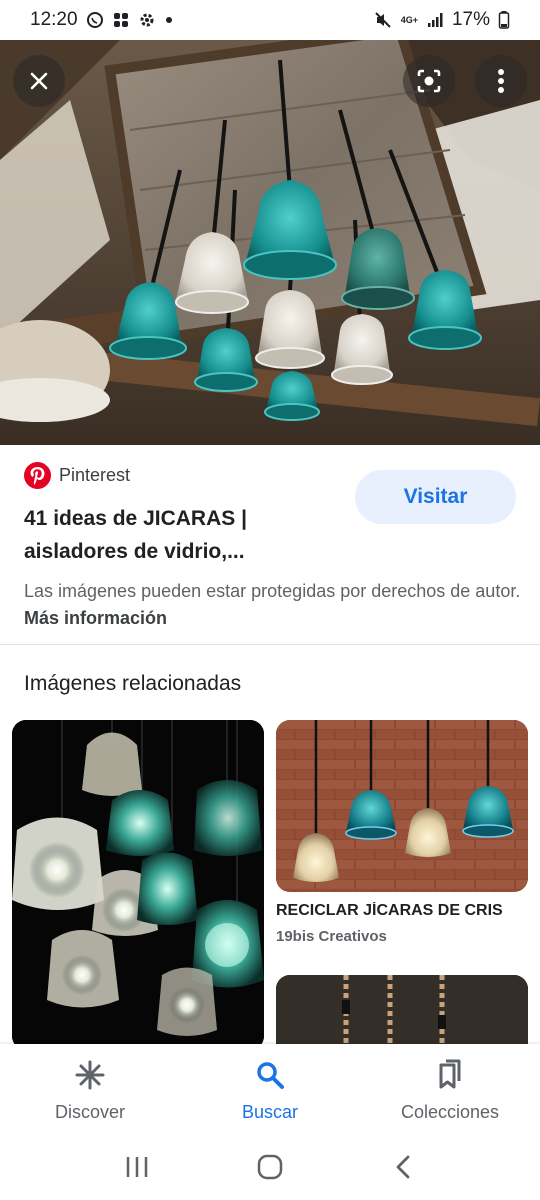  I want to click on recents-icon, so click(137, 1169).